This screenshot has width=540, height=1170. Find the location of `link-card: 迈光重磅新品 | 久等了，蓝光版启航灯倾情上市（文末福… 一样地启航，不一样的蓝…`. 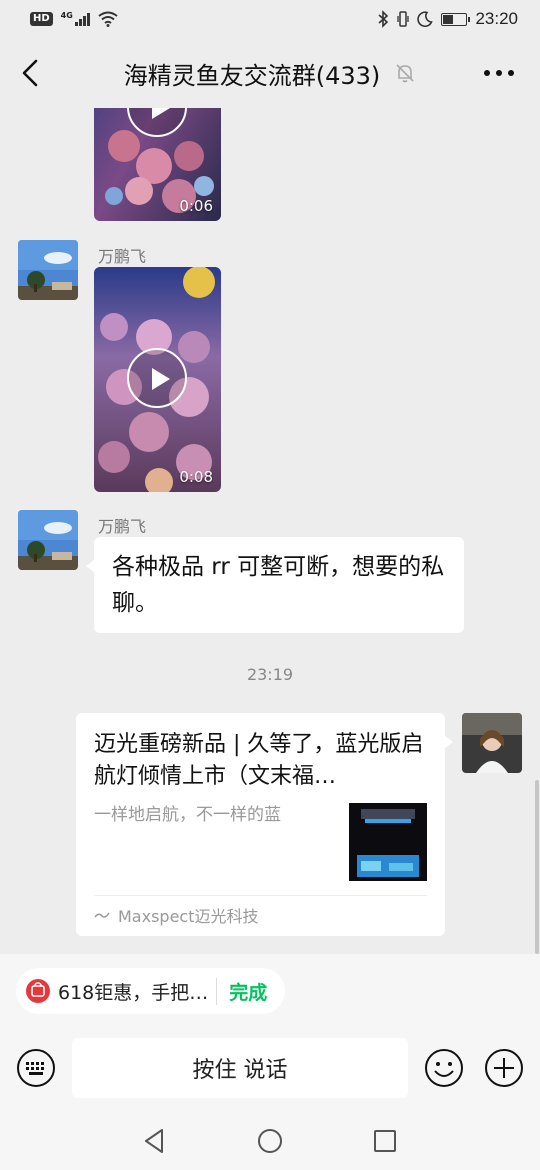

link-card: 迈光重磅新品 | 久等了，蓝光版启航灯倾情上市（文末福… 一样地启航，不一样的蓝… is located at coordinates (264, 824).